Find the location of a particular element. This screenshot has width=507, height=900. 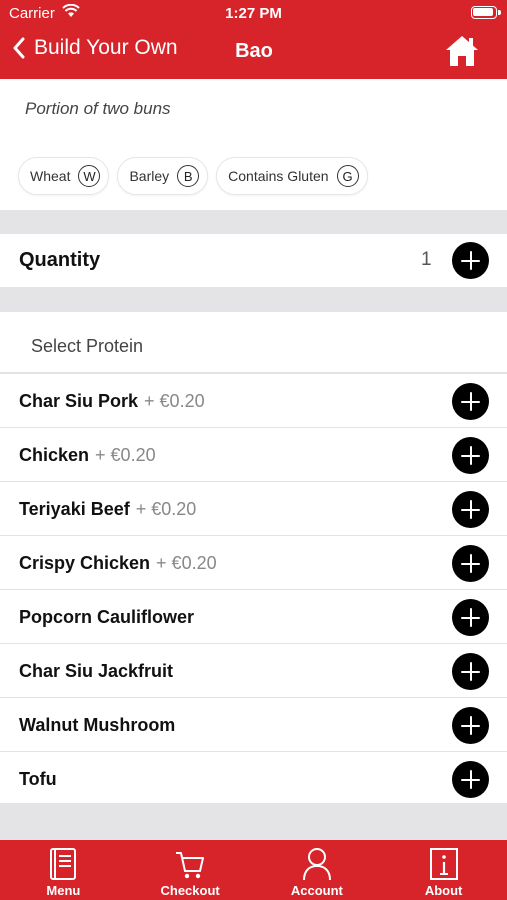

protein-name-text: Teriyaki Beef is located at coordinates (74, 509).